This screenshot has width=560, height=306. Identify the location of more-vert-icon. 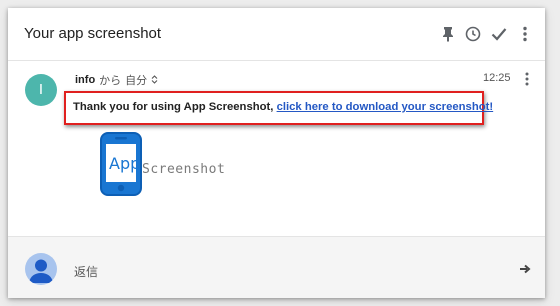
(525, 34).